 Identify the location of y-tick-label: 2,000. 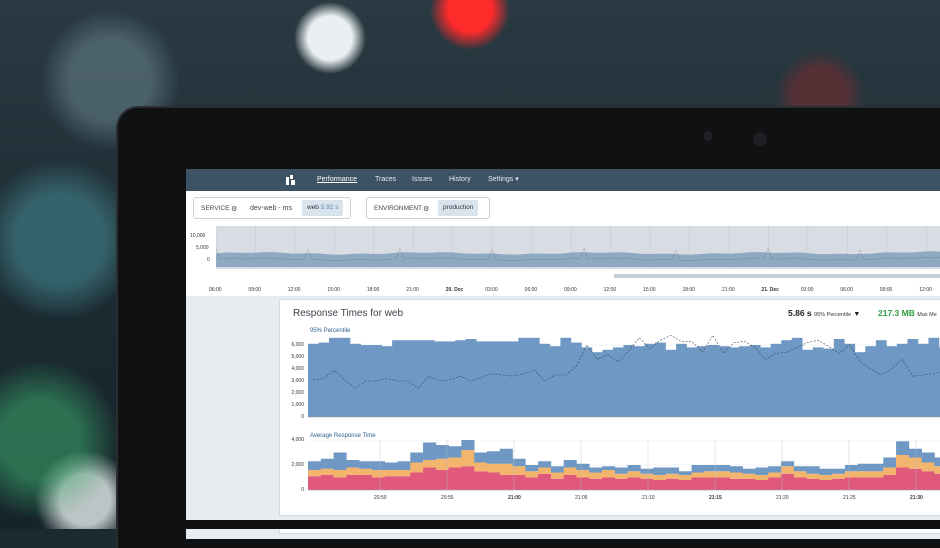
(297, 465).